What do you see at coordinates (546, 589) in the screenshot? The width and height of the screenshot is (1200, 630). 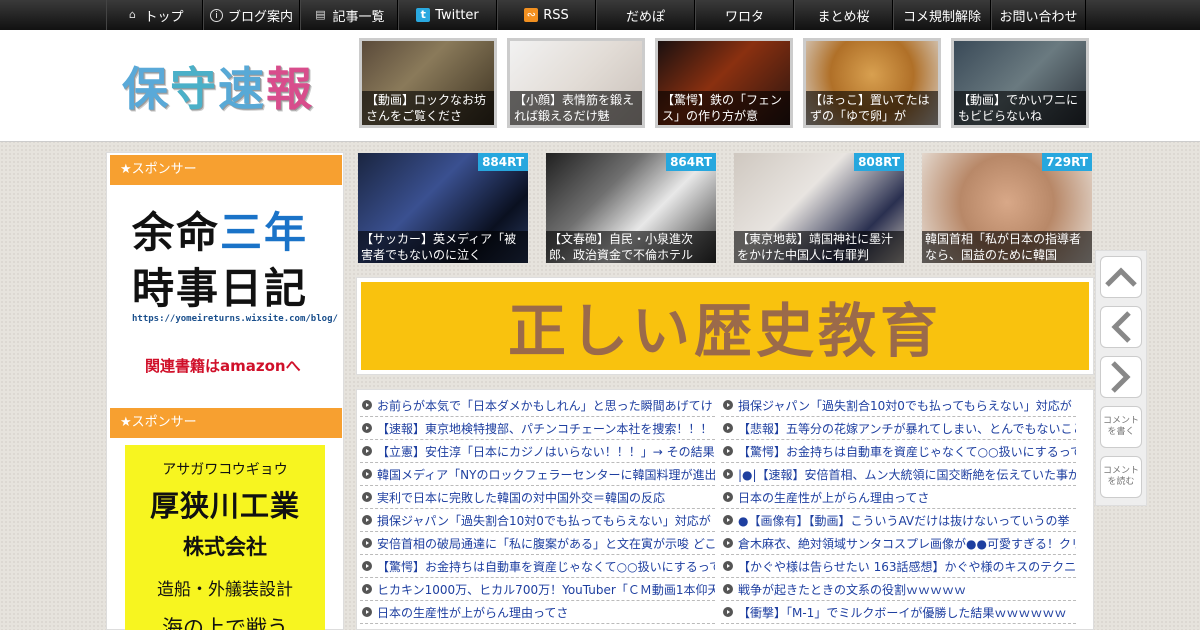 I see `article-link: ヒカキン1000万、ヒカル700万！YouTuber「ＣＭ動画1本仰天お` at bounding box center [546, 589].